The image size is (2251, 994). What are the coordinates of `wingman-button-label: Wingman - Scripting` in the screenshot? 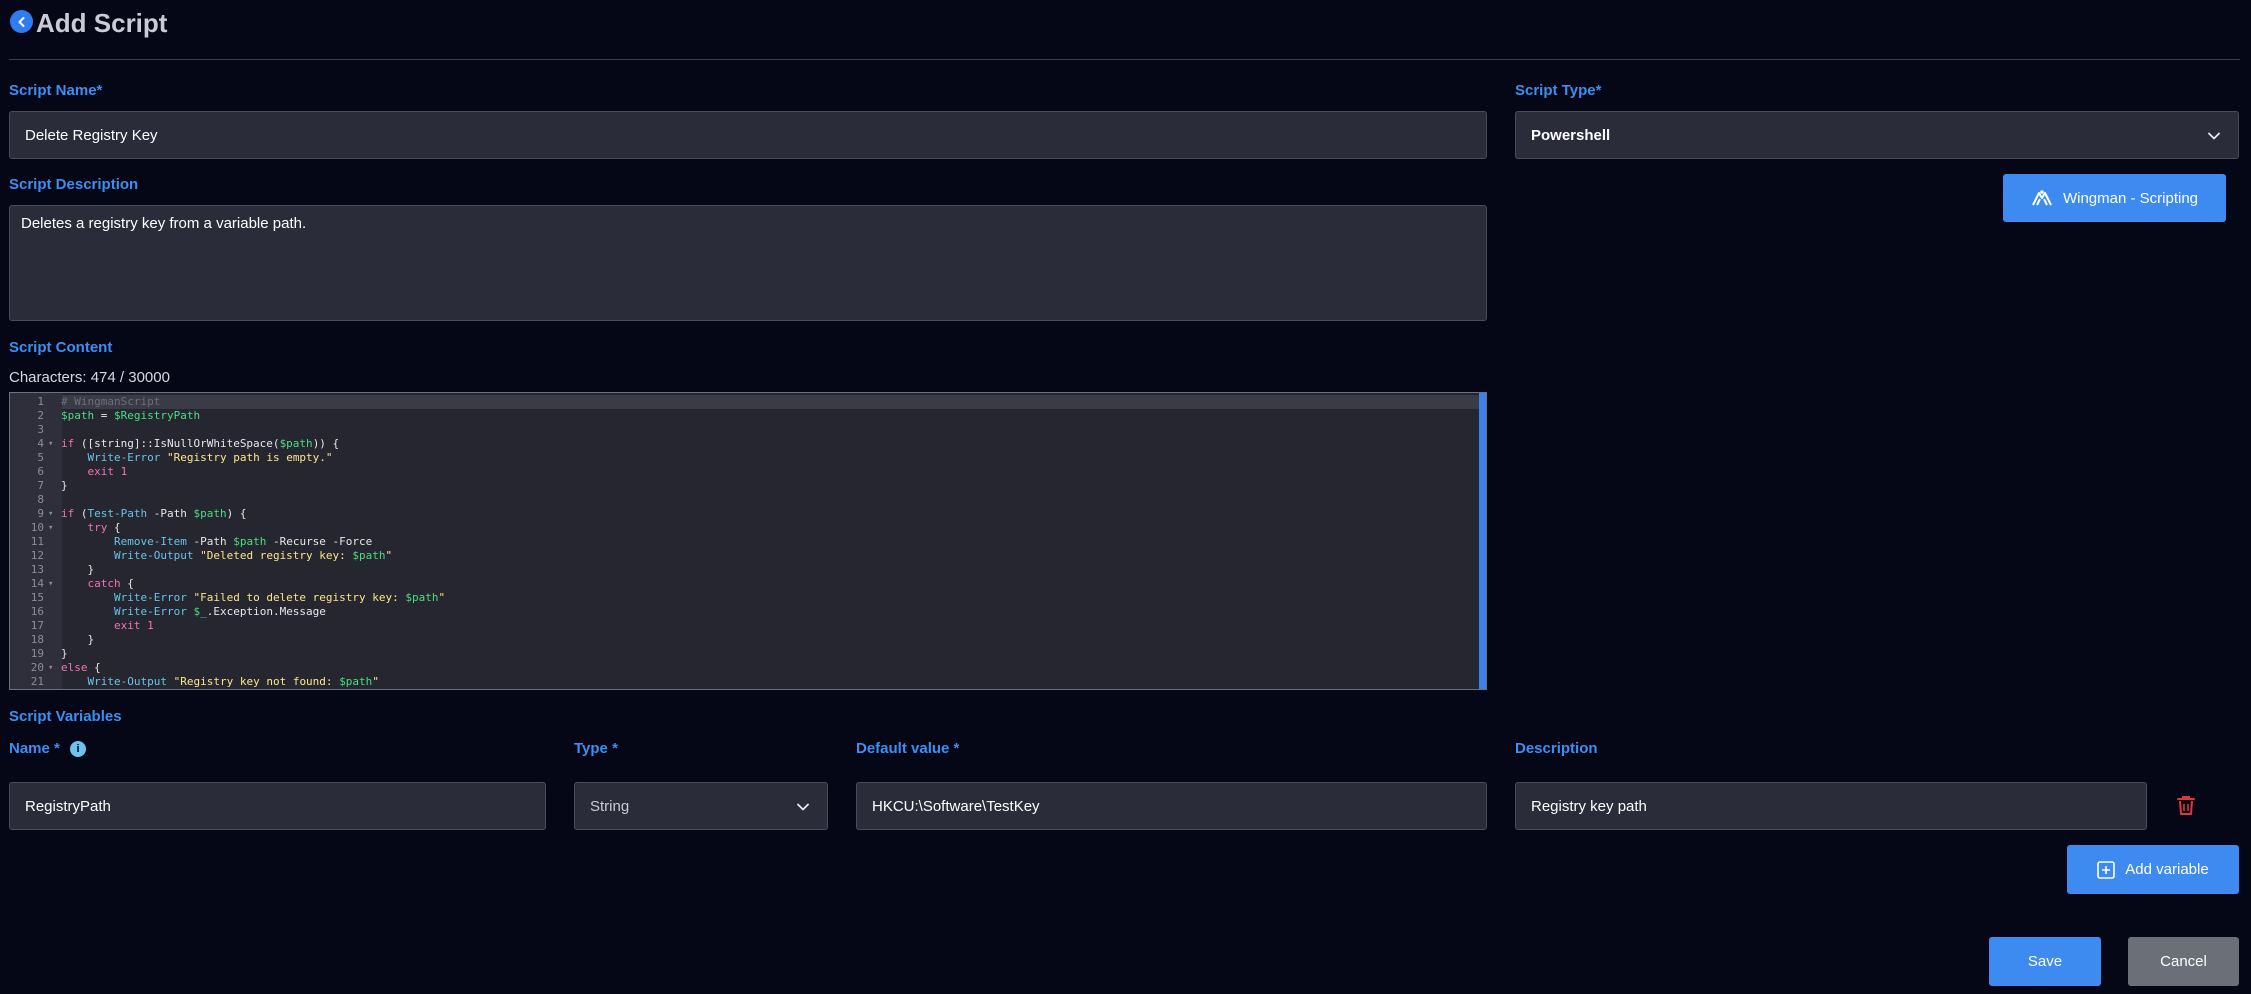 It's located at (2130, 198).